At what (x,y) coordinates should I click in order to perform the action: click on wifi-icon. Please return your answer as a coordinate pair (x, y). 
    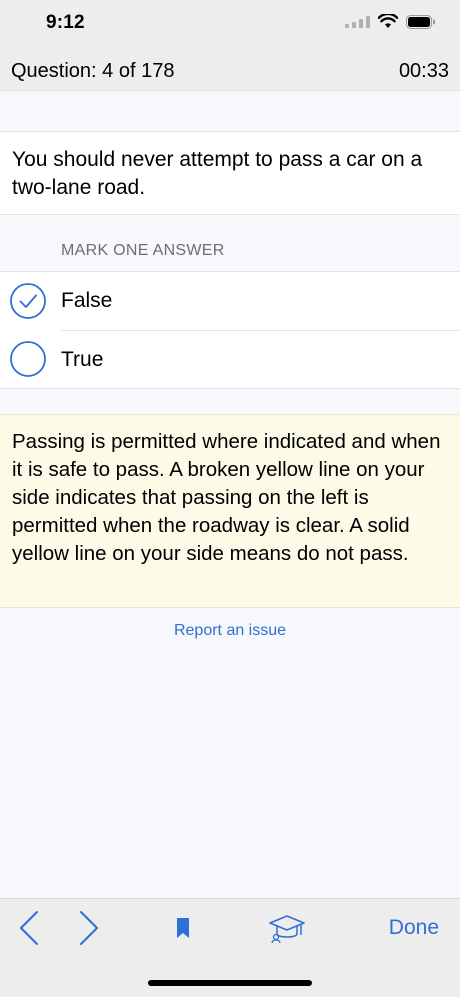
    Looking at the image, I should click on (388, 21).